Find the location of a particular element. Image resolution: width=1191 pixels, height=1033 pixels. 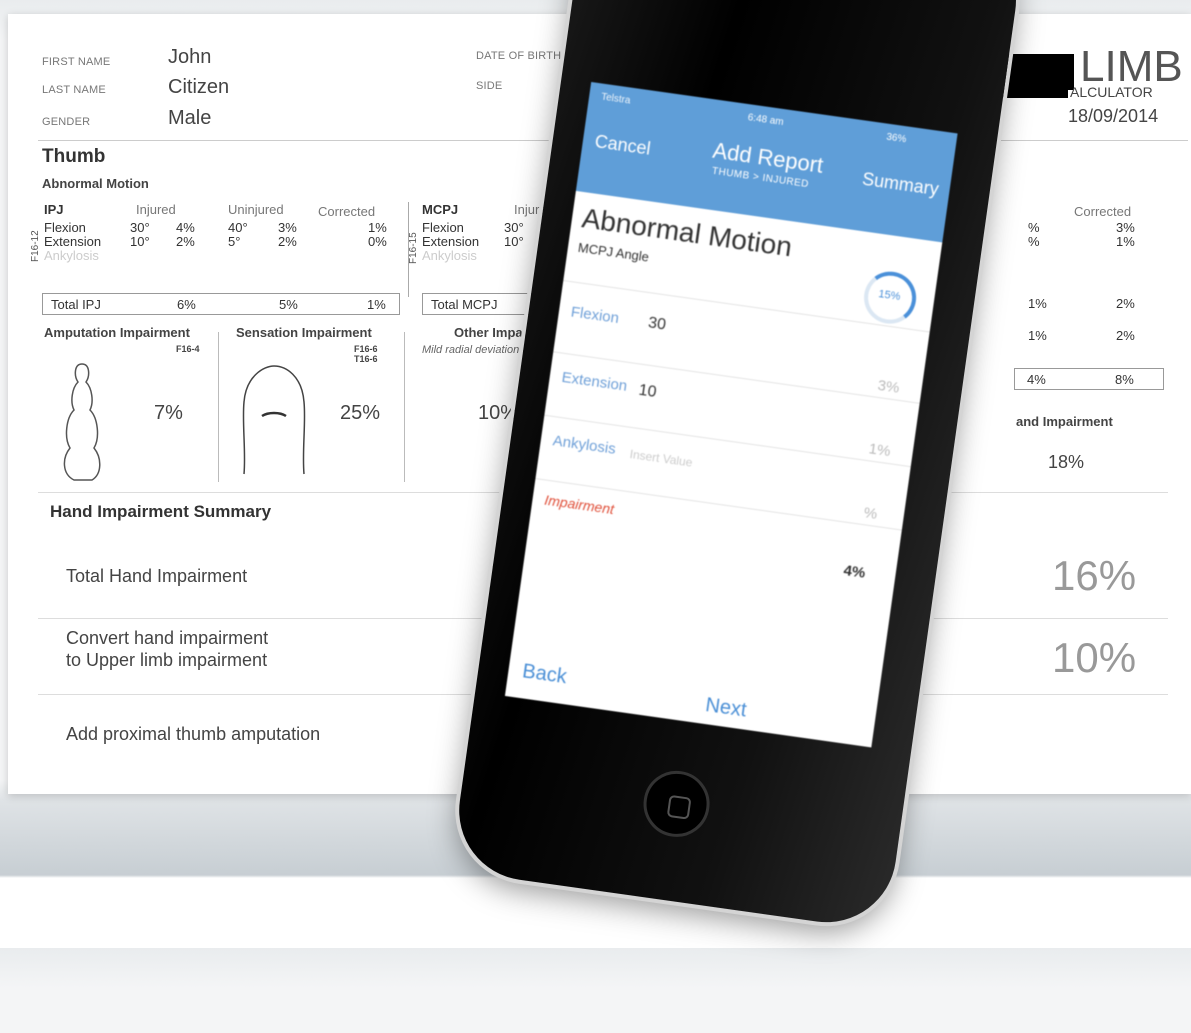

ipj-extension-un-deg: 5° is located at coordinates (234, 241).